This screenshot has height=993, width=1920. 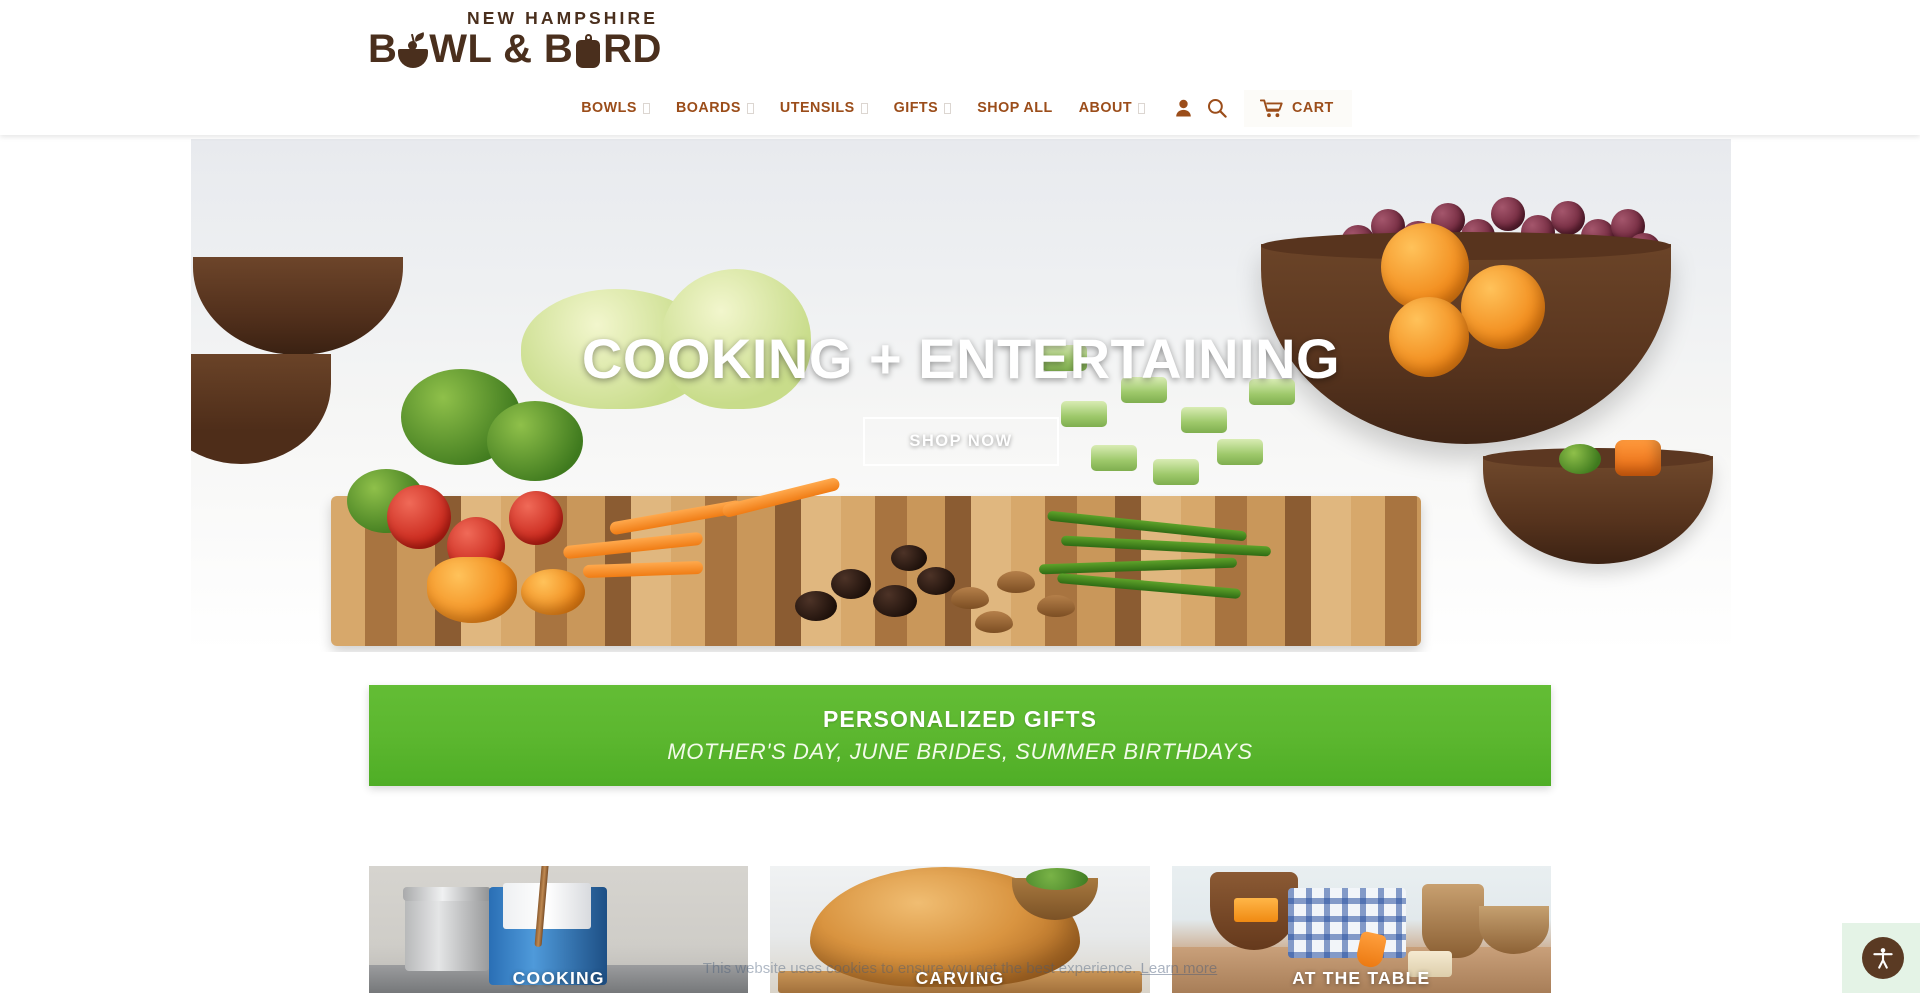 I want to click on logo-wordmark: B WL & B RD, so click(x=515, y=49).